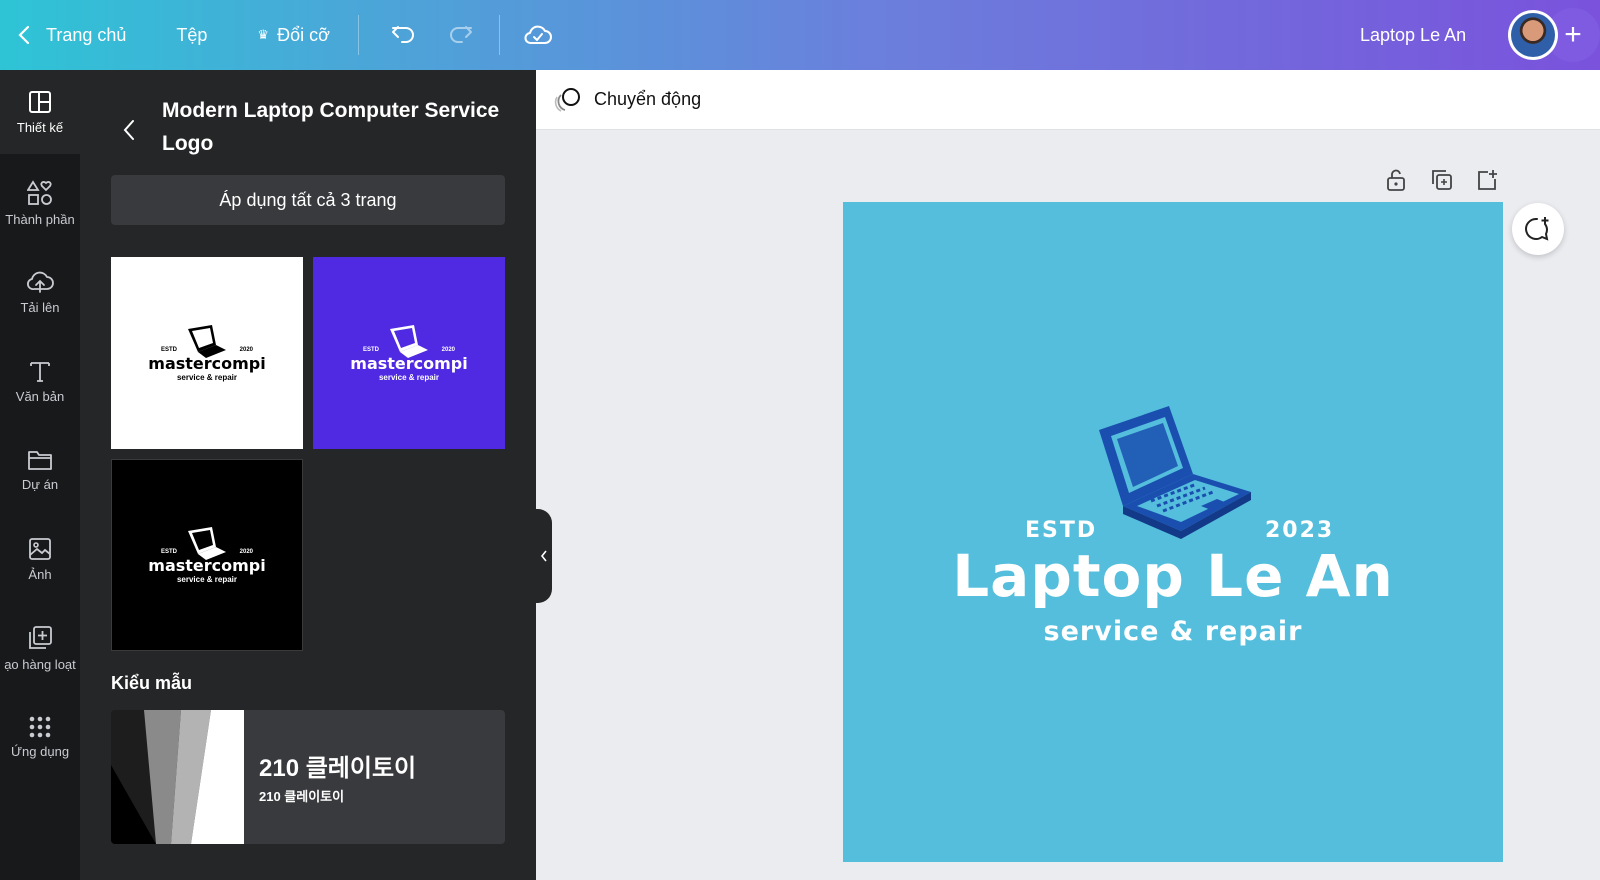 This screenshot has height=880, width=1600. I want to click on shapes-icon, so click(39, 192).